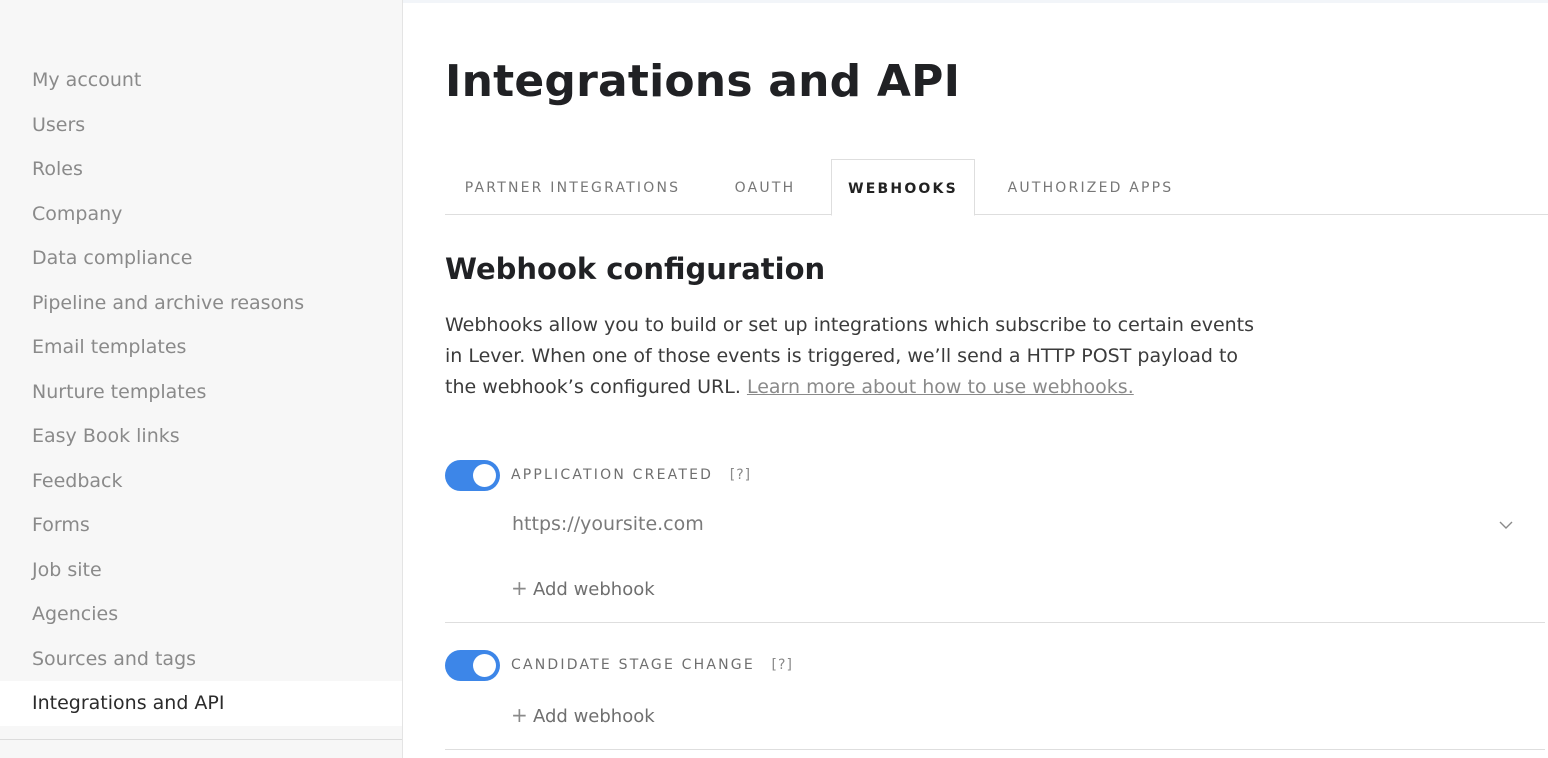 This screenshot has width=1548, height=758. What do you see at coordinates (201, 347) in the screenshot?
I see `sidebar-item-email-templates: Email templates` at bounding box center [201, 347].